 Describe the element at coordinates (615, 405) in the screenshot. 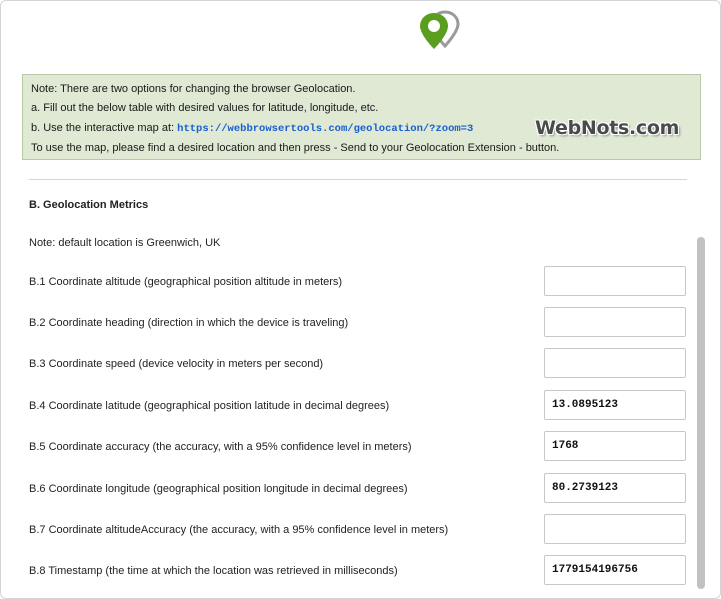

I see `latitude-input` at that location.